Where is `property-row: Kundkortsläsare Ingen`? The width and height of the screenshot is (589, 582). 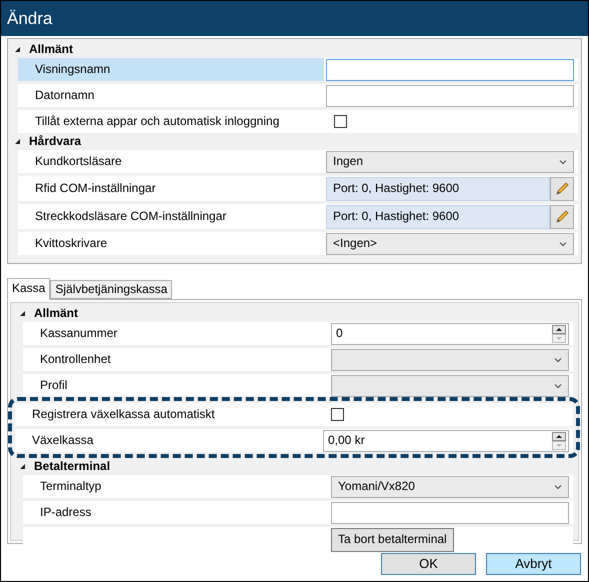 property-row: Kundkortsläsare Ingen is located at coordinates (298, 161).